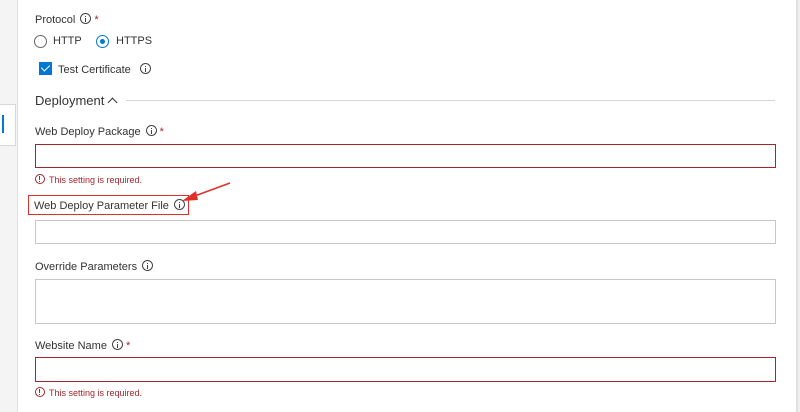  I want to click on annotation-arrow-icon, so click(206, 191).